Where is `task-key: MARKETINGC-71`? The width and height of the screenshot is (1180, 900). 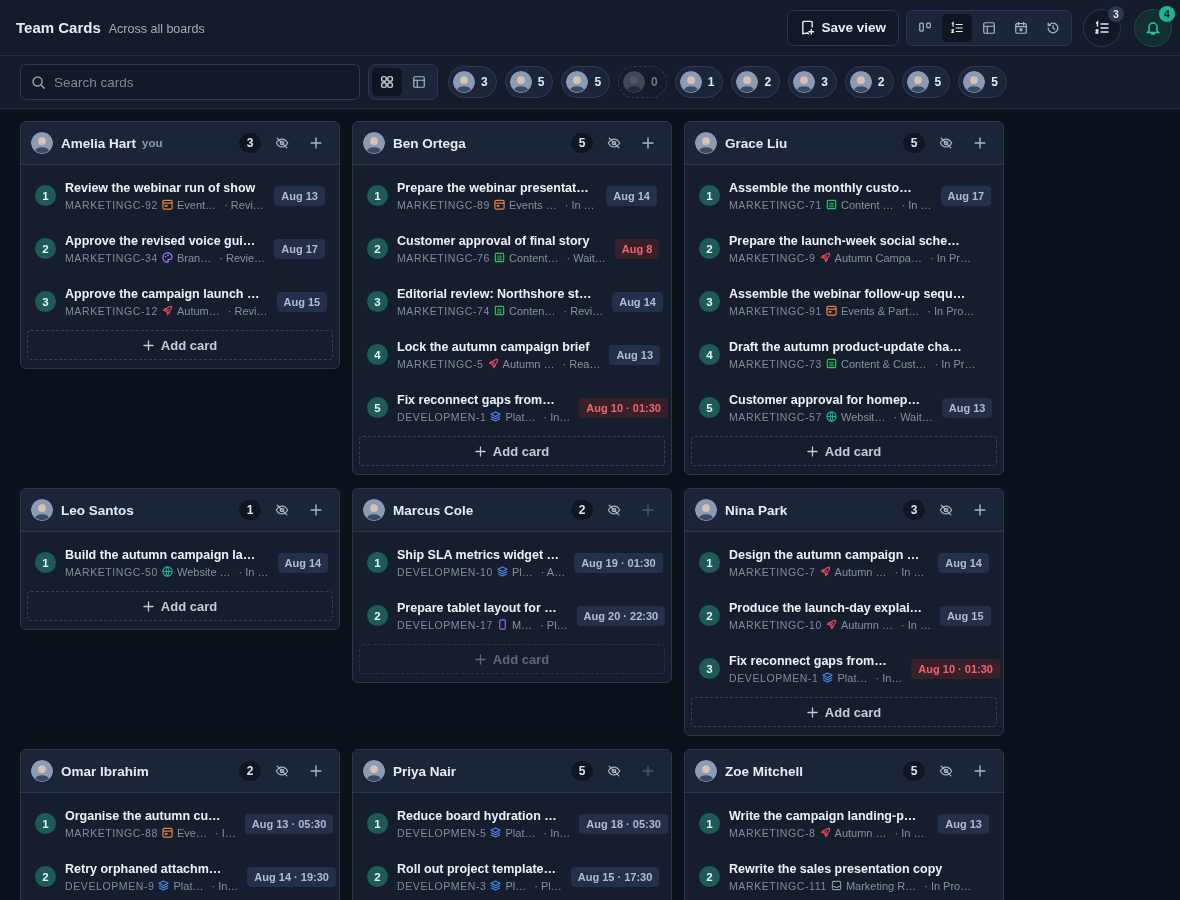
task-key: MARKETINGC-71 is located at coordinates (775, 204).